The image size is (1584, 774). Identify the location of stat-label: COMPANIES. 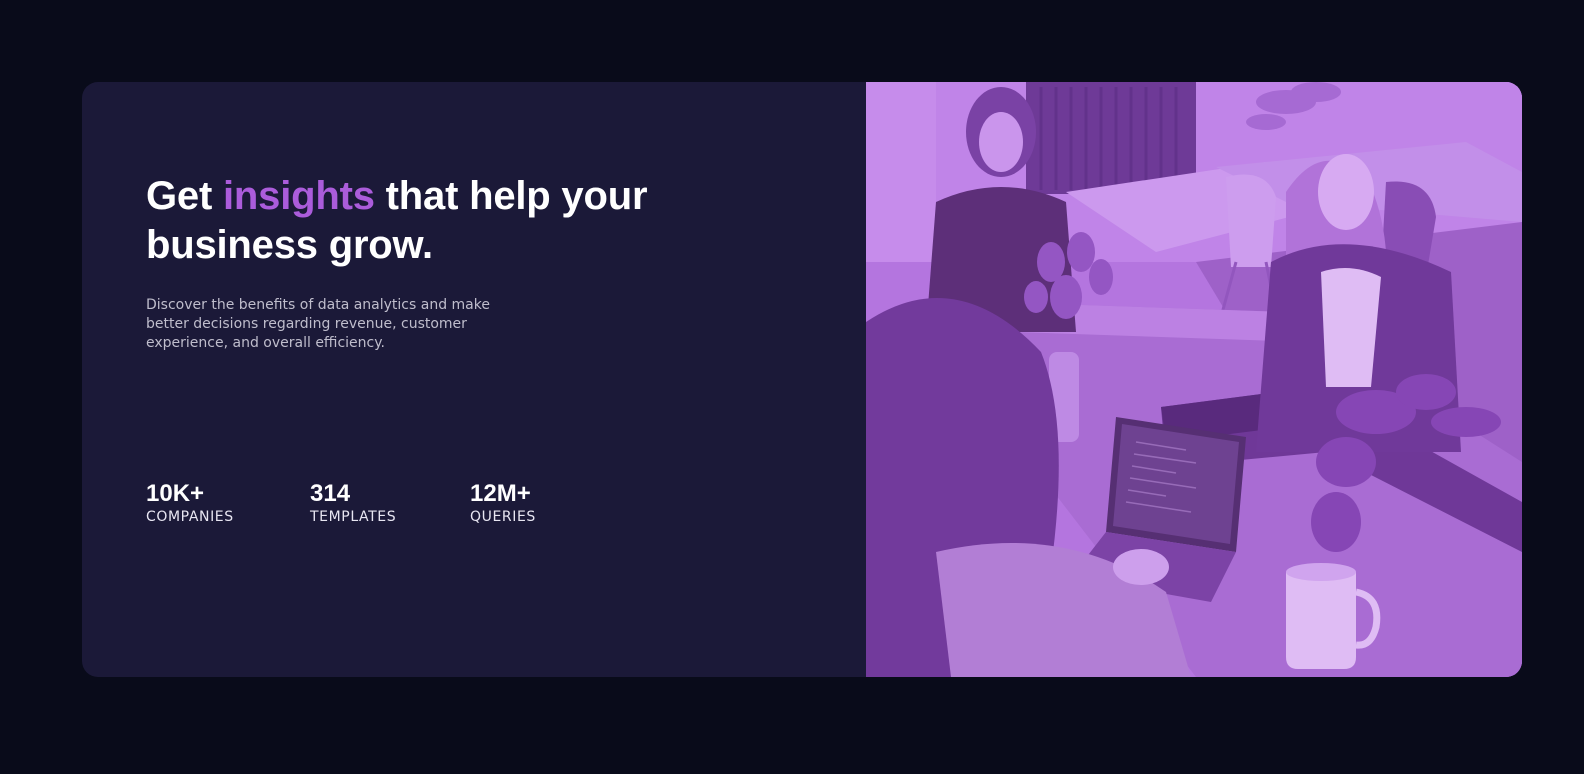
(190, 517).